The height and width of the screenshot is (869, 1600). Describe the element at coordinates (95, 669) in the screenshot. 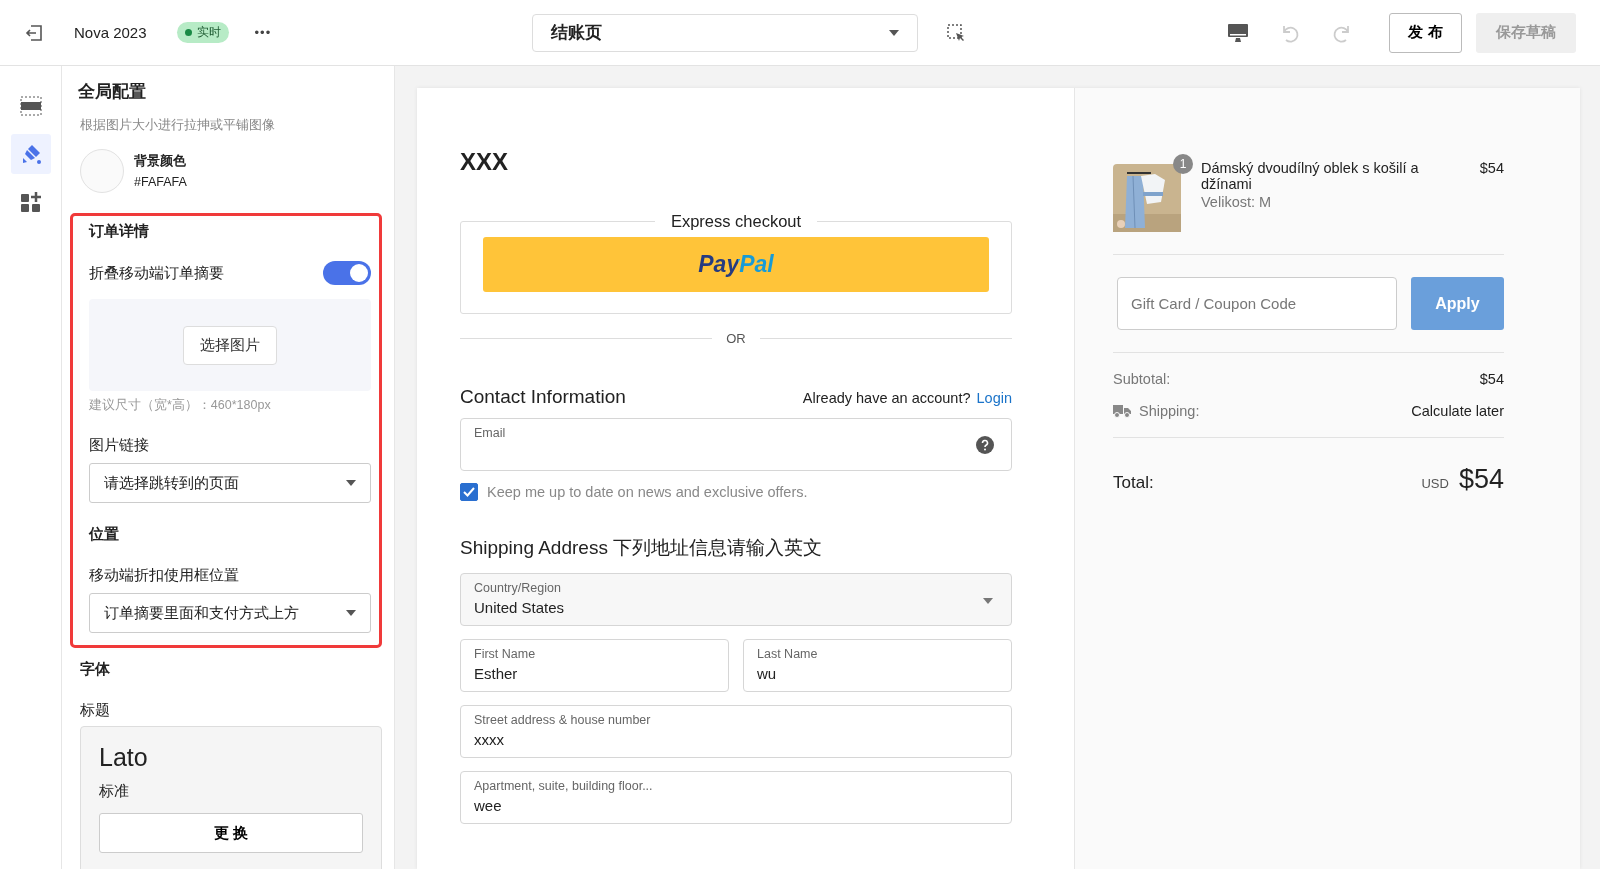

I see `section-title: 字体` at that location.